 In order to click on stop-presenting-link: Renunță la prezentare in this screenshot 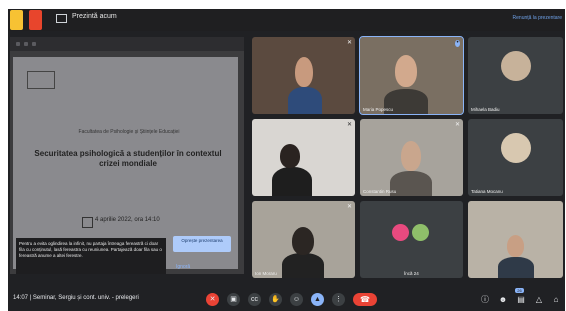, I will do `click(537, 18)`.